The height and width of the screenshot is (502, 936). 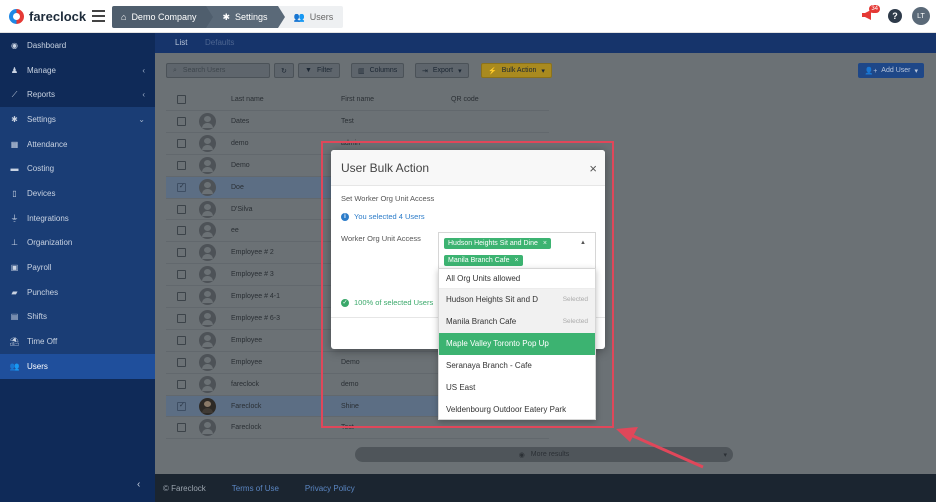 I want to click on export-button: ⇥ Export ▾, so click(x=442, y=70).